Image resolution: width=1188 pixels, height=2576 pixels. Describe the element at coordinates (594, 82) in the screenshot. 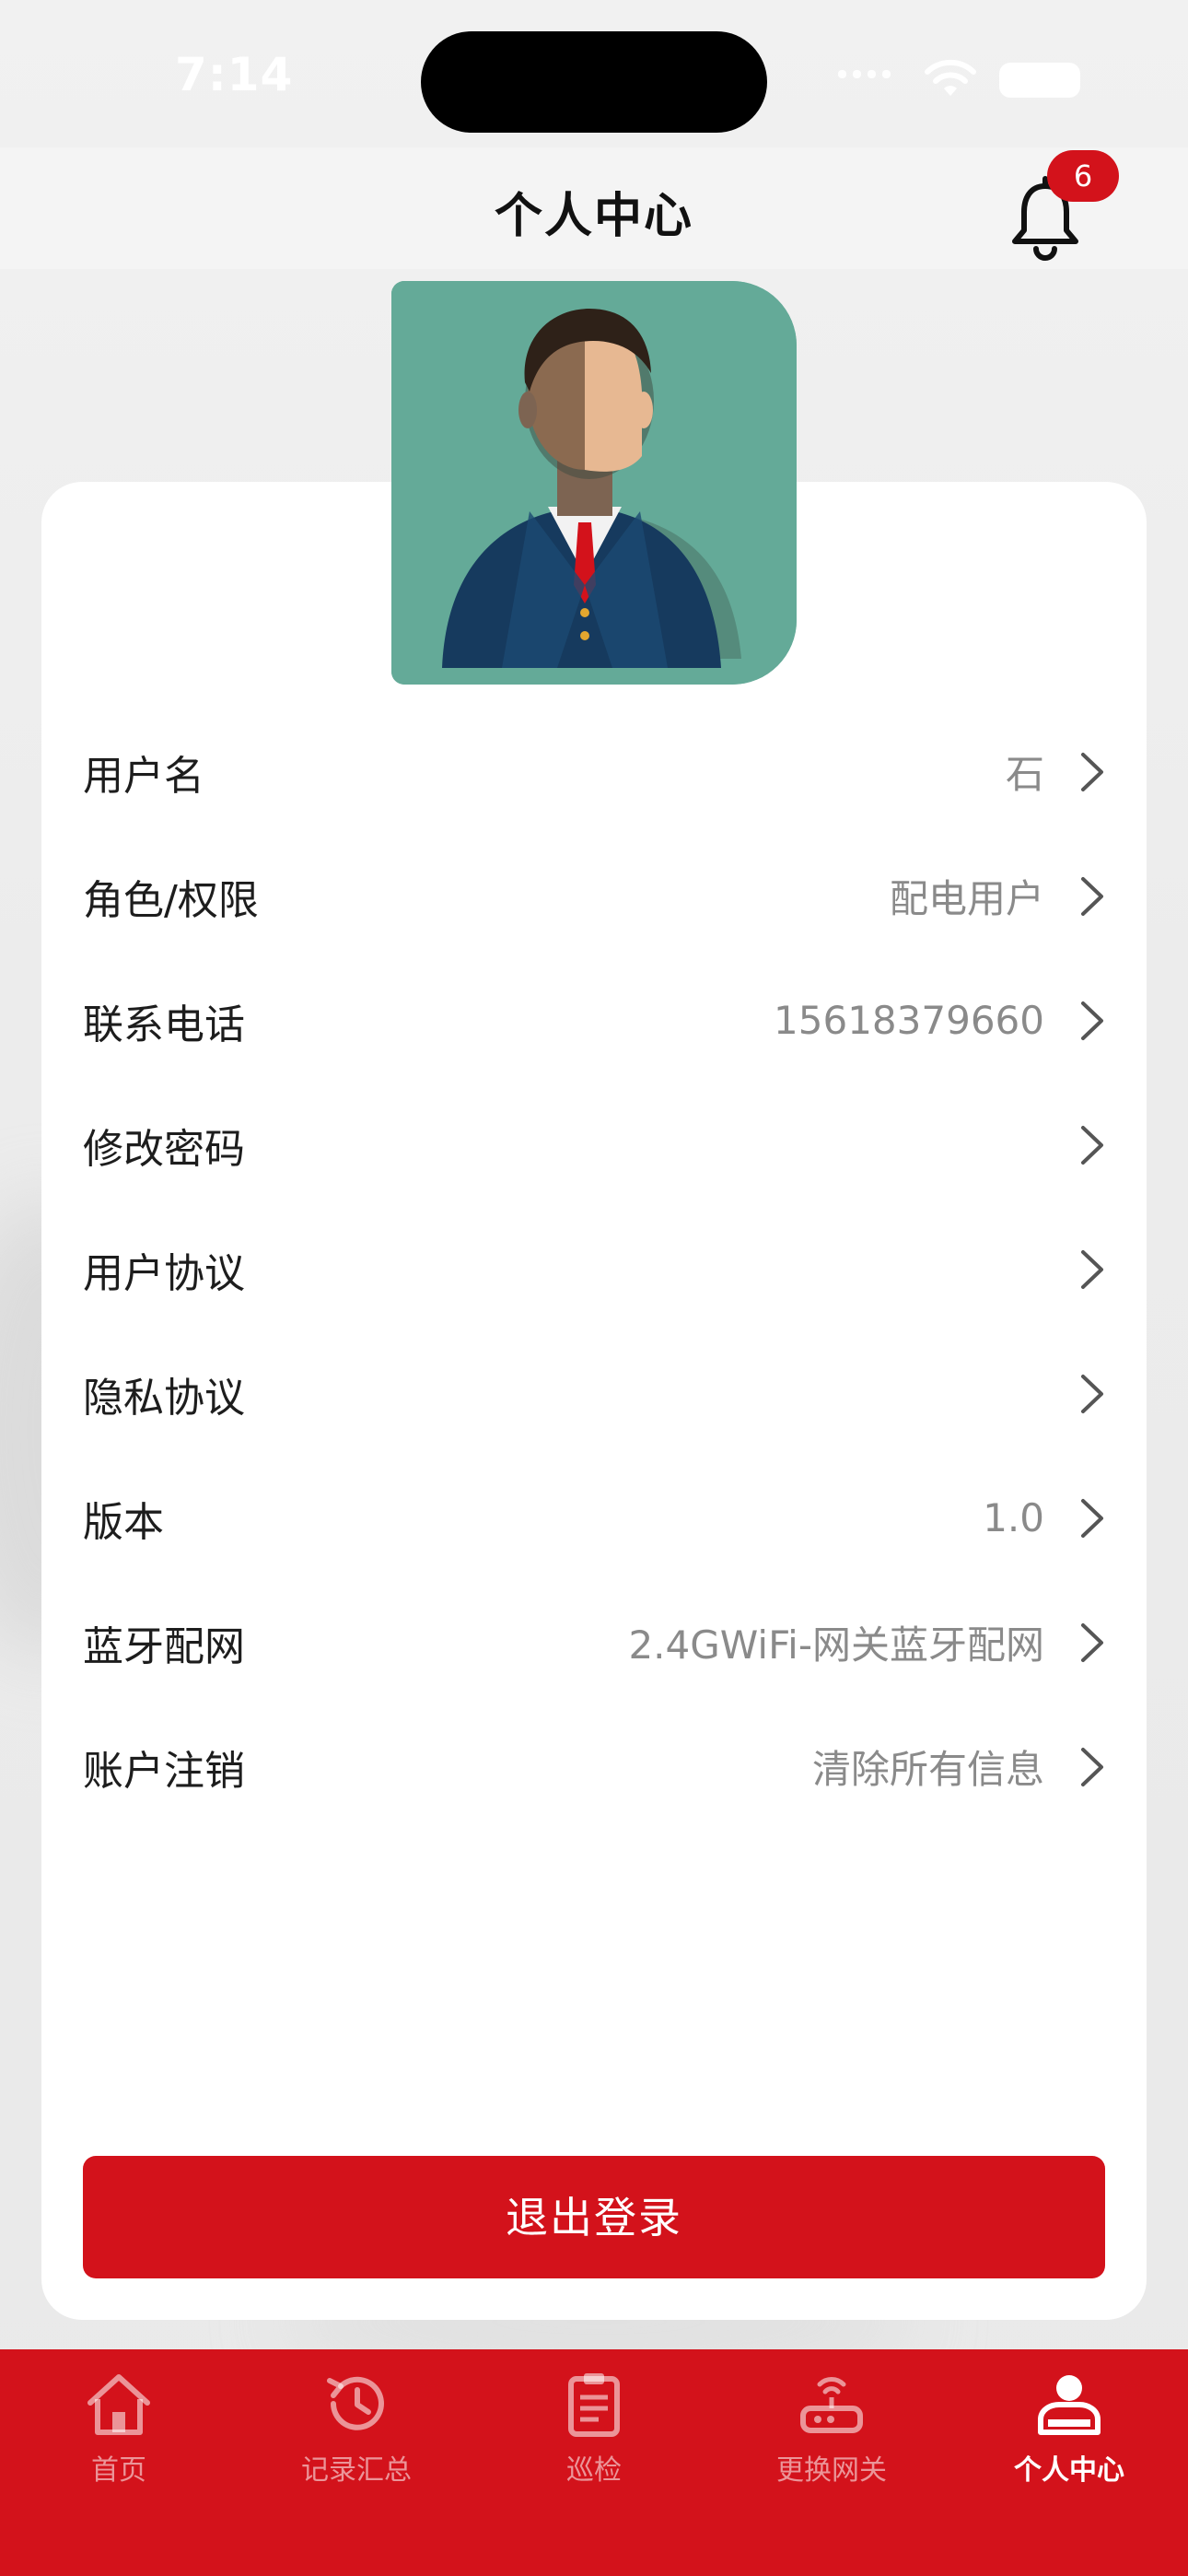

I see `dynamic-island` at that location.